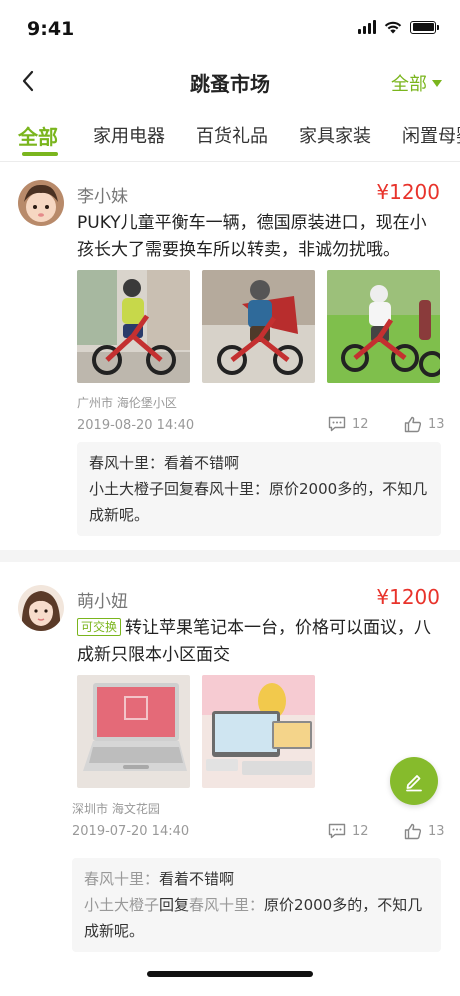 The width and height of the screenshot is (460, 996). What do you see at coordinates (424, 27) in the screenshot?
I see `battery-icon` at bounding box center [424, 27].